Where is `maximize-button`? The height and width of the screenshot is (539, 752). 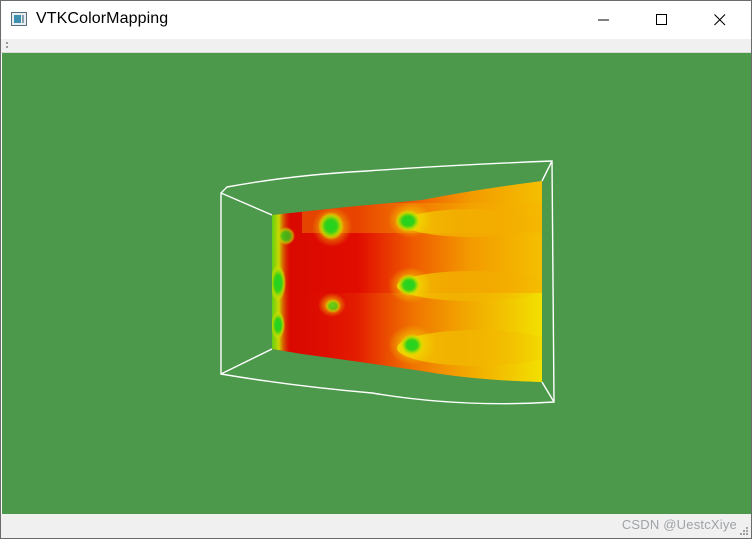 maximize-button is located at coordinates (662, 19).